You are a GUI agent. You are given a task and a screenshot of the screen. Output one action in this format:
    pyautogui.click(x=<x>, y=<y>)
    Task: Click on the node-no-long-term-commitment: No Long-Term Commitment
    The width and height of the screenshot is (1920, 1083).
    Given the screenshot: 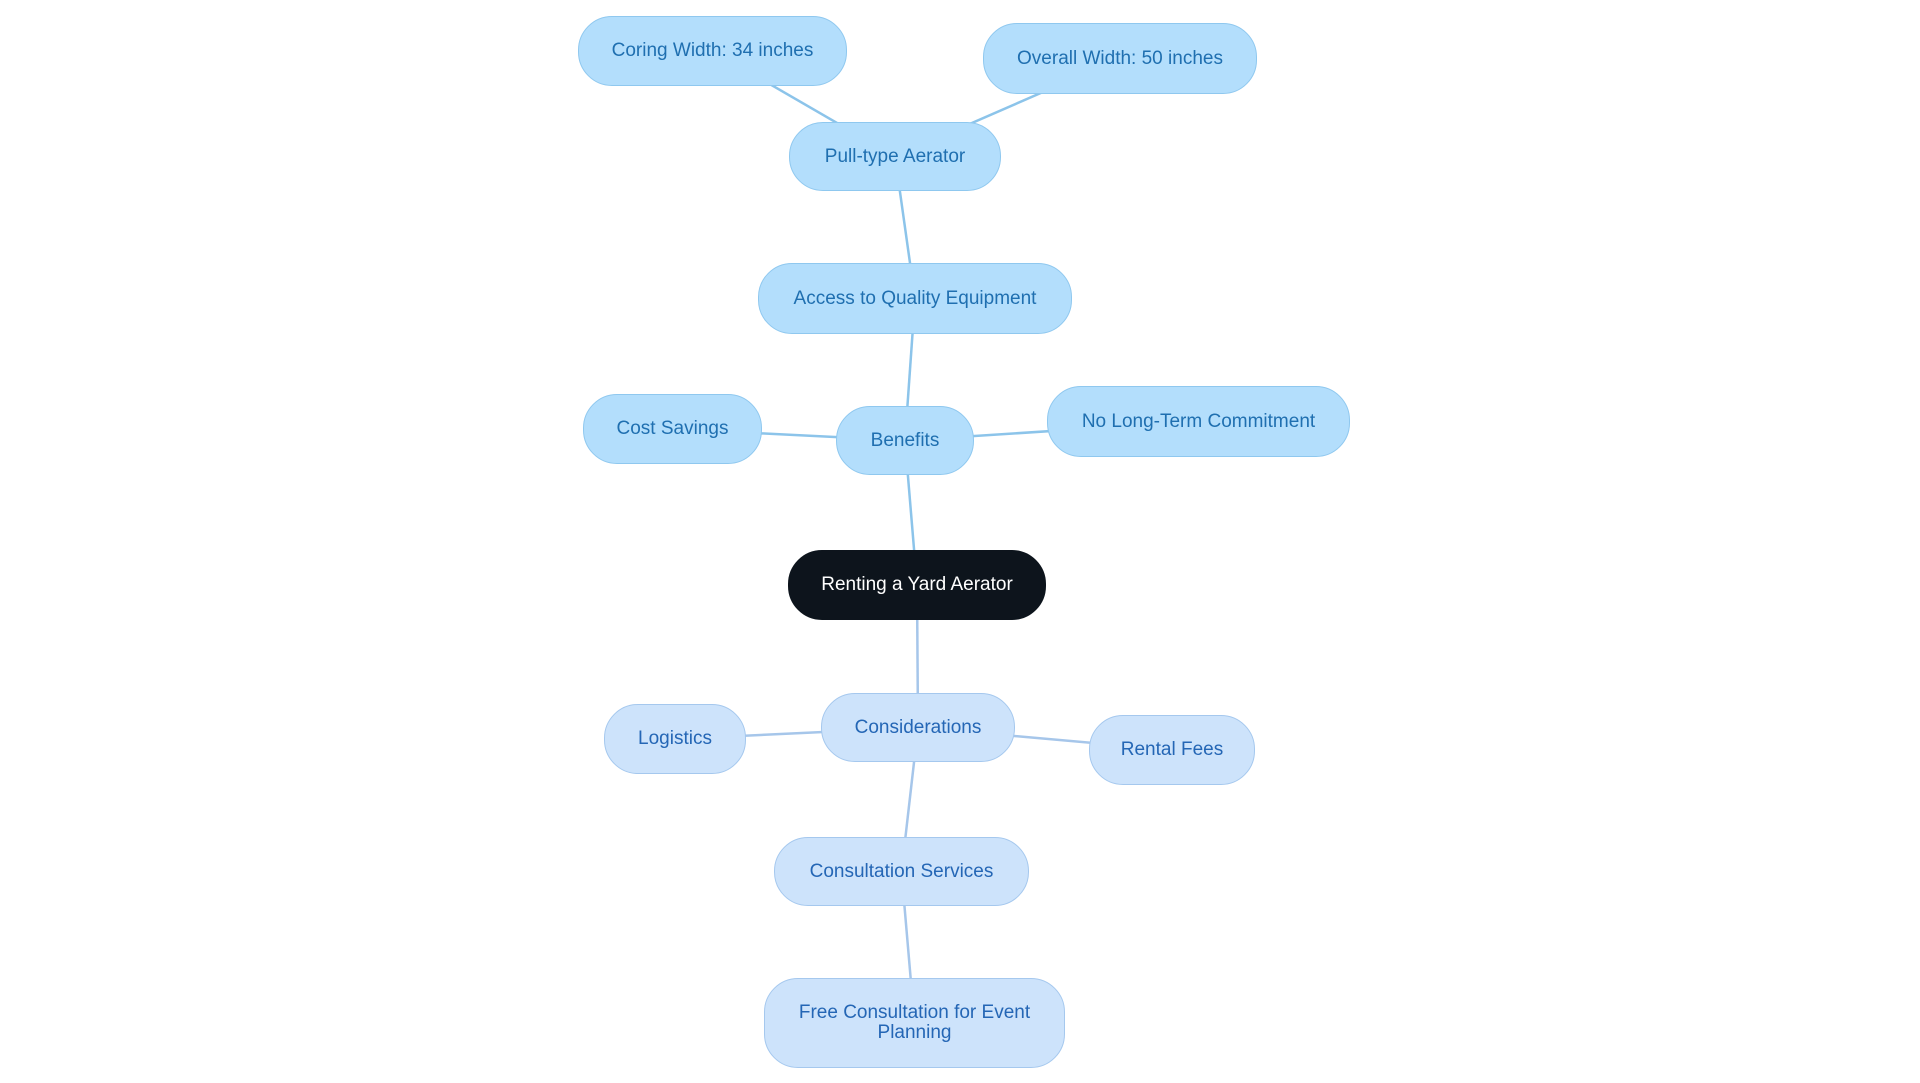 What is the action you would take?
    pyautogui.click(x=1198, y=421)
    